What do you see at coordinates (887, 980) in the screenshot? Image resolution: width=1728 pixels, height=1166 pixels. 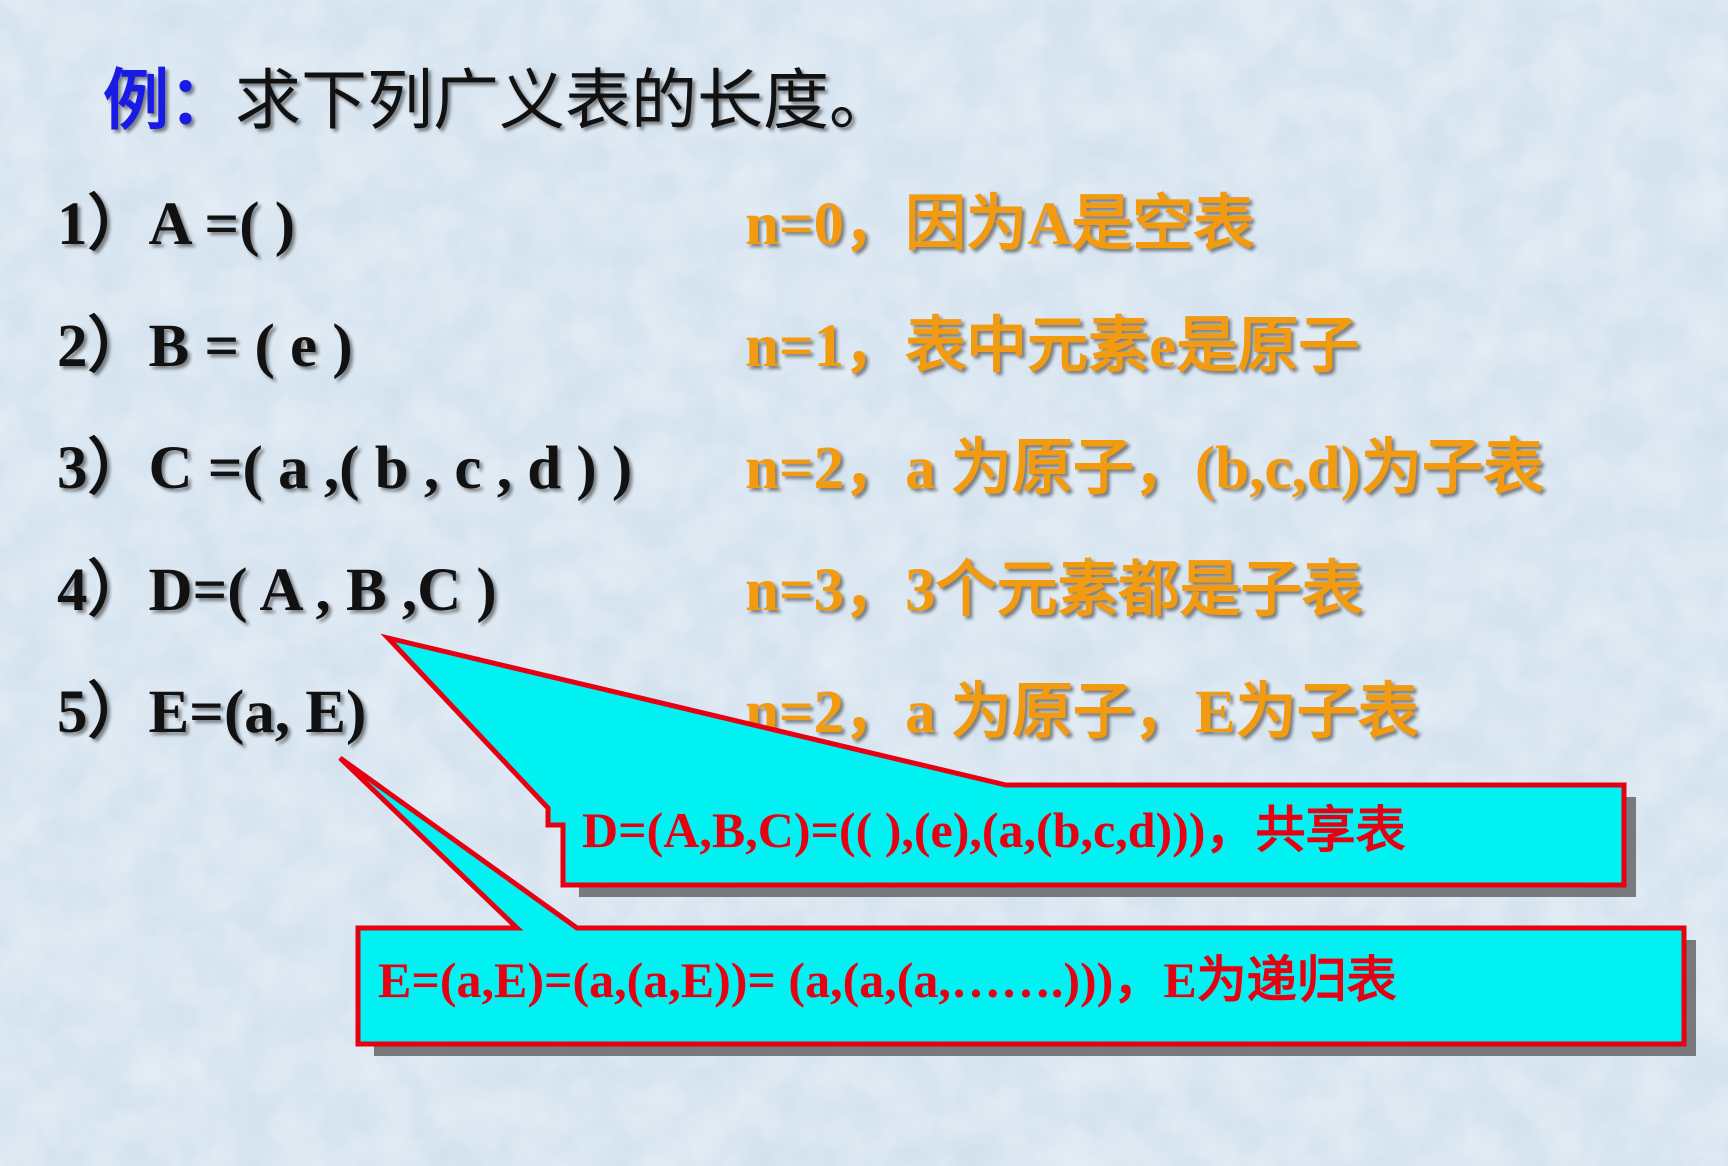 I see `recursive-list-callout-text: E=(a,E)=(a,(a,E))= (a,(a,(a,…….)))，E为递归表` at bounding box center [887, 980].